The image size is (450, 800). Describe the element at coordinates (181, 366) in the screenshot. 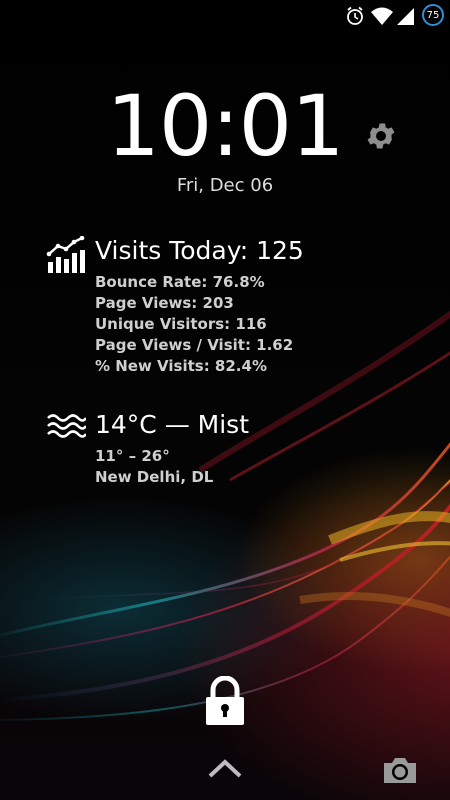

I see `stat-new-visits: % New Visits: 82.4%` at that location.